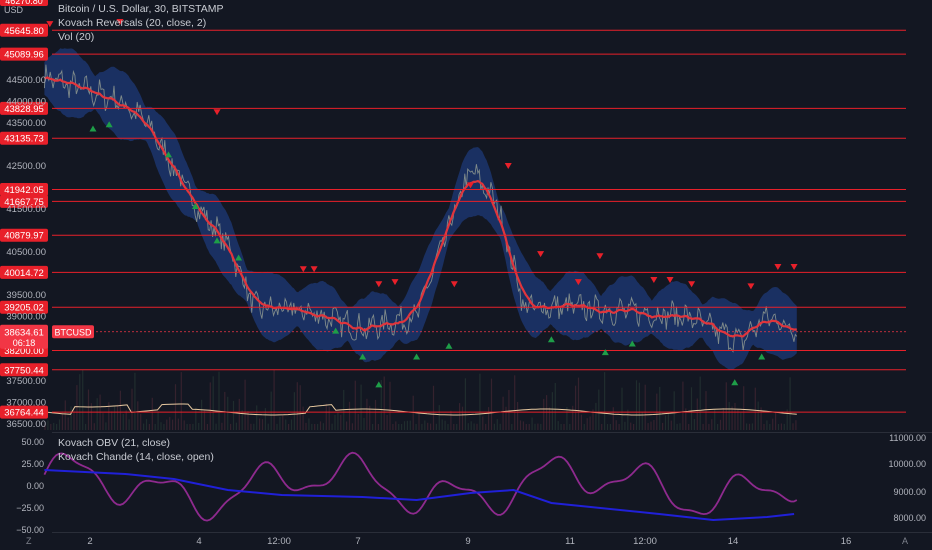 The width and height of the screenshot is (932, 550). Describe the element at coordinates (26, 424) in the screenshot. I see `price-tick: 36500.00` at that location.